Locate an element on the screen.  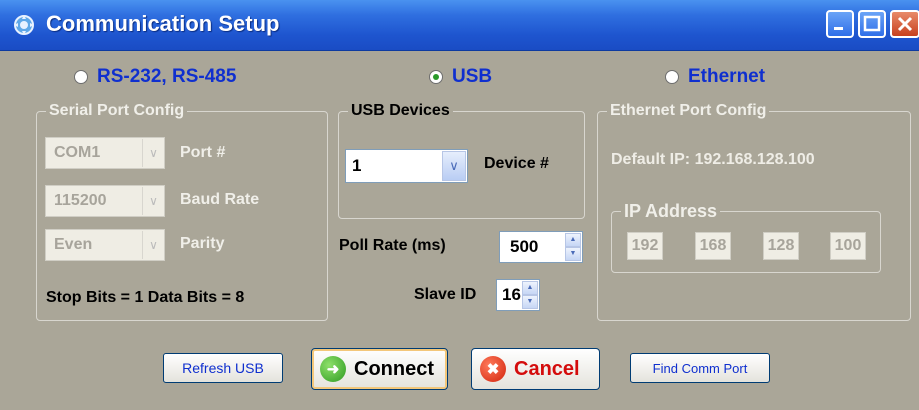
find-comm-port-button: Find Comm Port is located at coordinates (700, 368).